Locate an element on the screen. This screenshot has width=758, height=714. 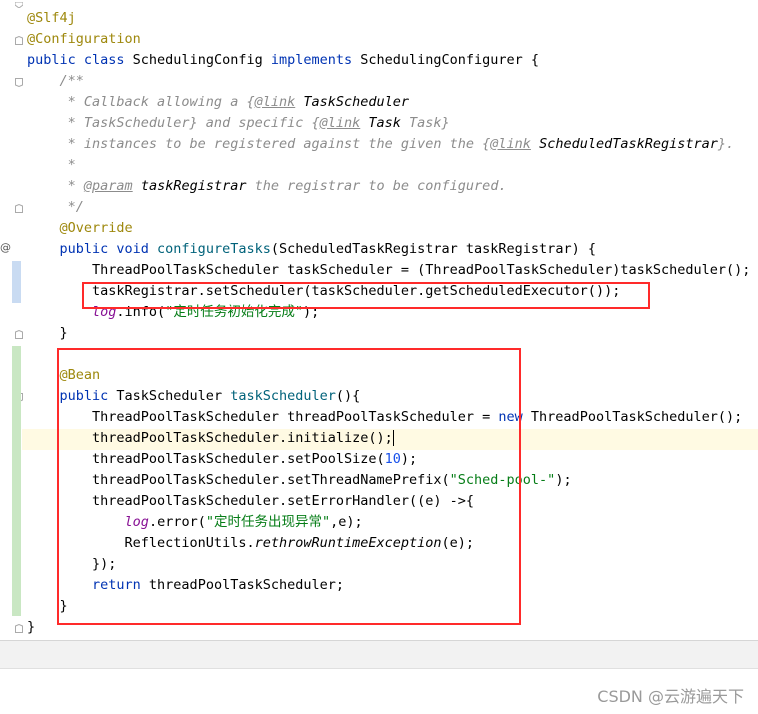
code-token: SchedulingConfigurer { is located at coordinates (450, 60).